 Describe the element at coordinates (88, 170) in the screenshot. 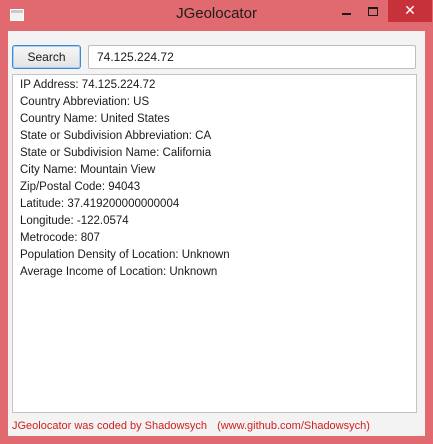

I see `result-line: City Name: Mountain View` at that location.